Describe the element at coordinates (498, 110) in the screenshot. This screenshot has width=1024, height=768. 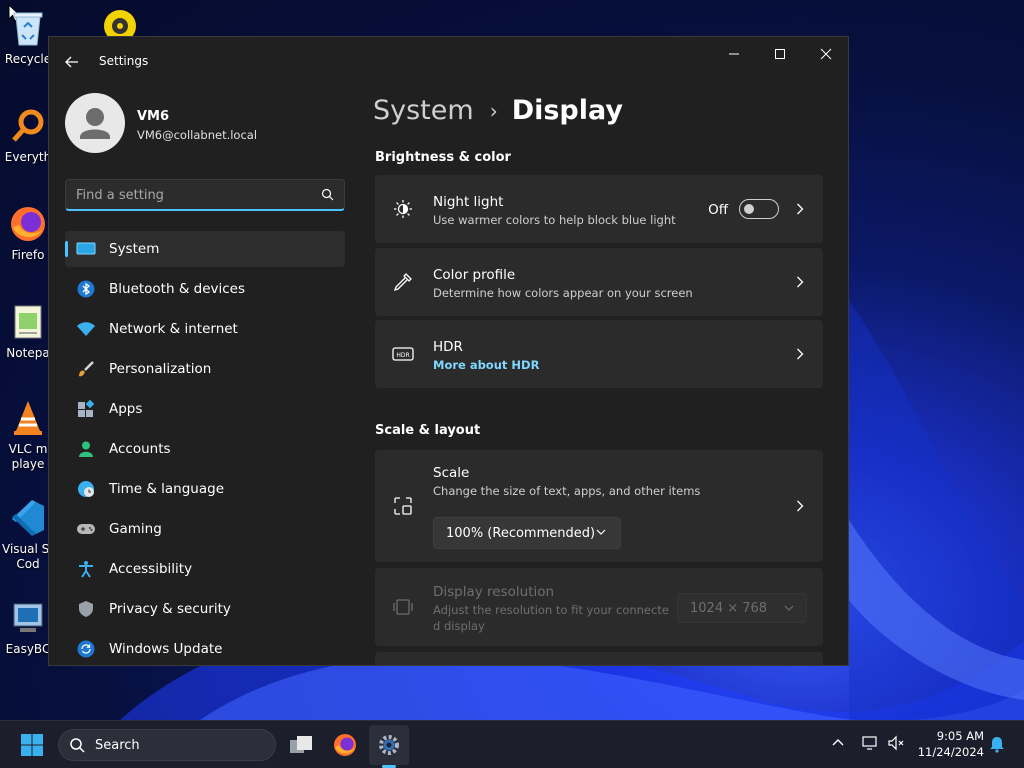
I see `breadcrumb: System › Display` at that location.